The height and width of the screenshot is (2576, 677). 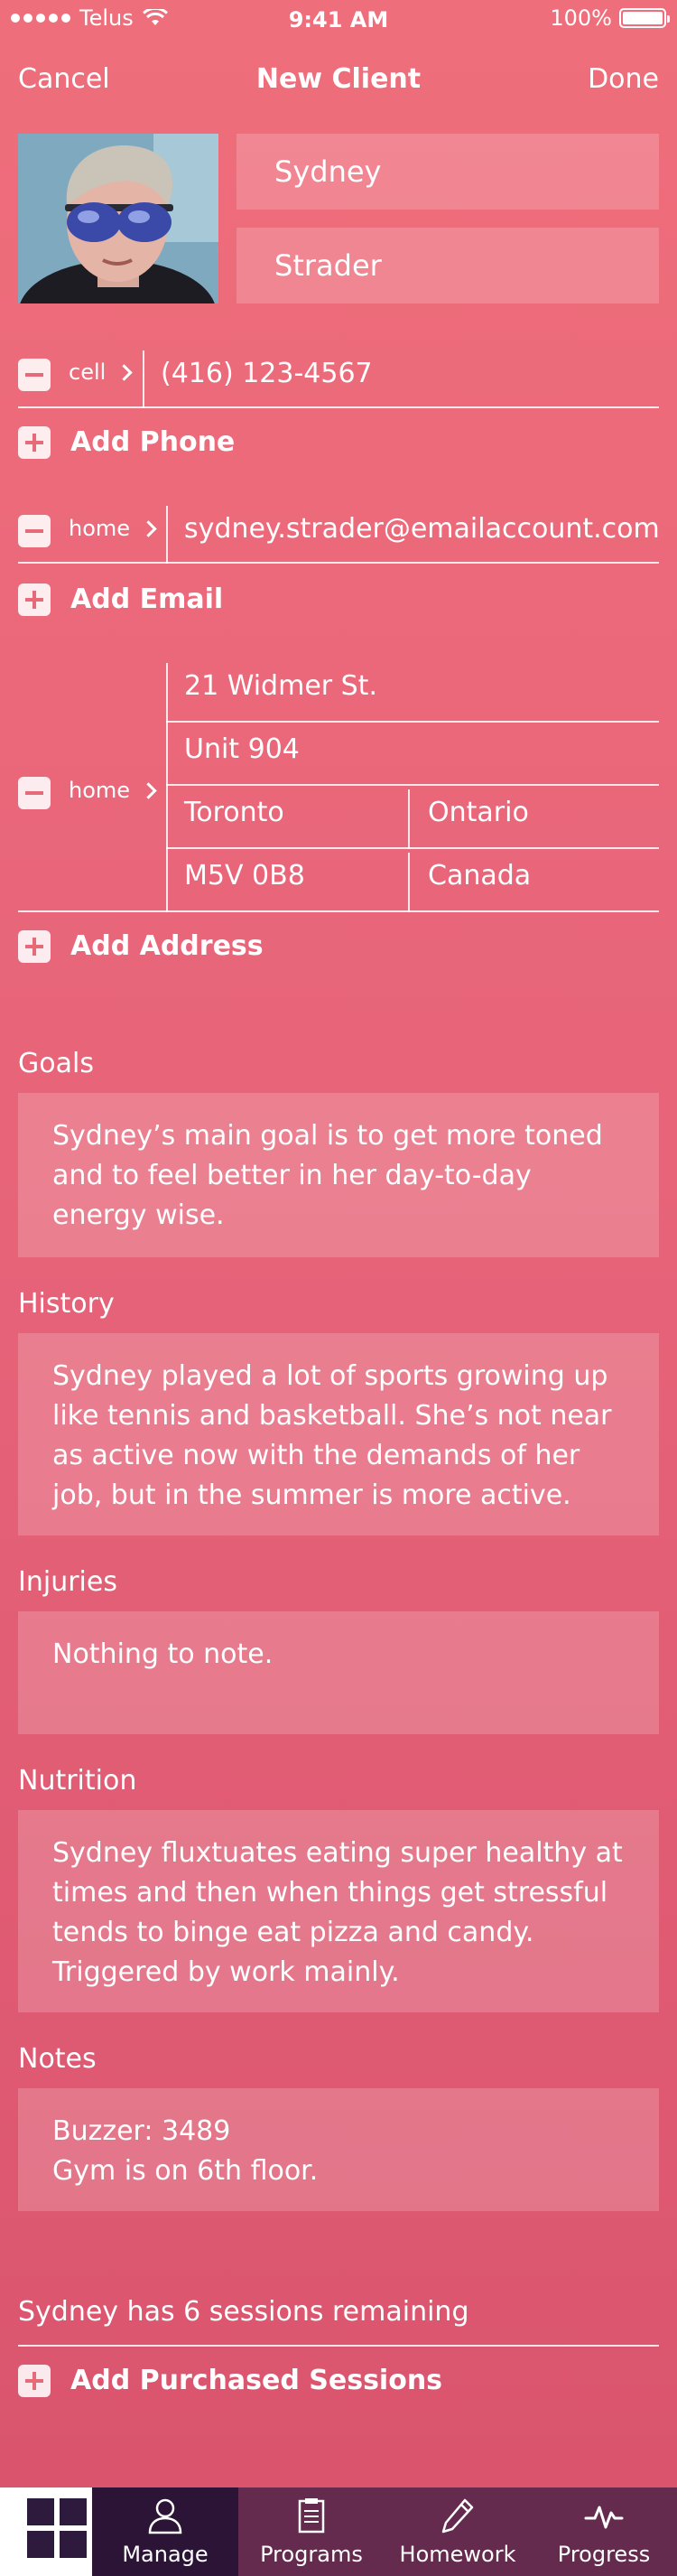 What do you see at coordinates (447, 172) in the screenshot?
I see `first-name-field: Sydney` at bounding box center [447, 172].